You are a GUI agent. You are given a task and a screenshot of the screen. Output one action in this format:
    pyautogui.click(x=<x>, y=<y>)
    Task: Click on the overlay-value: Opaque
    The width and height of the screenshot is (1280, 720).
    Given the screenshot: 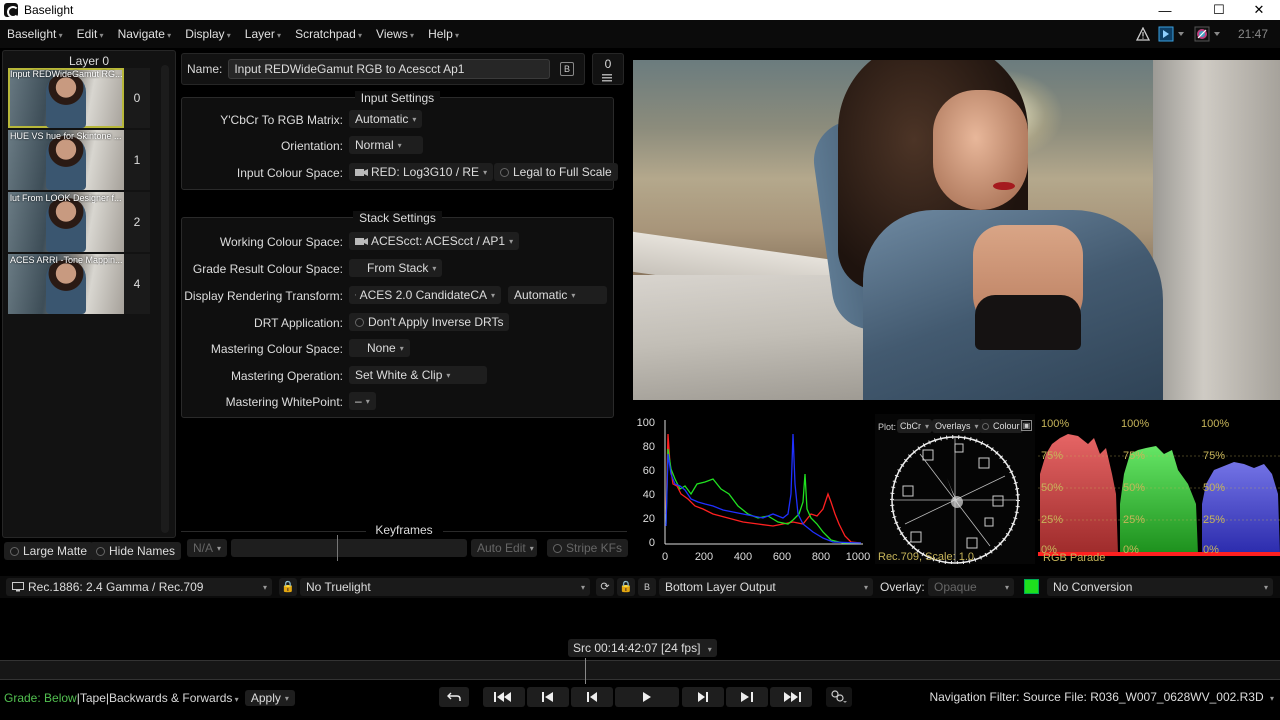 What is the action you would take?
    pyautogui.click(x=955, y=587)
    